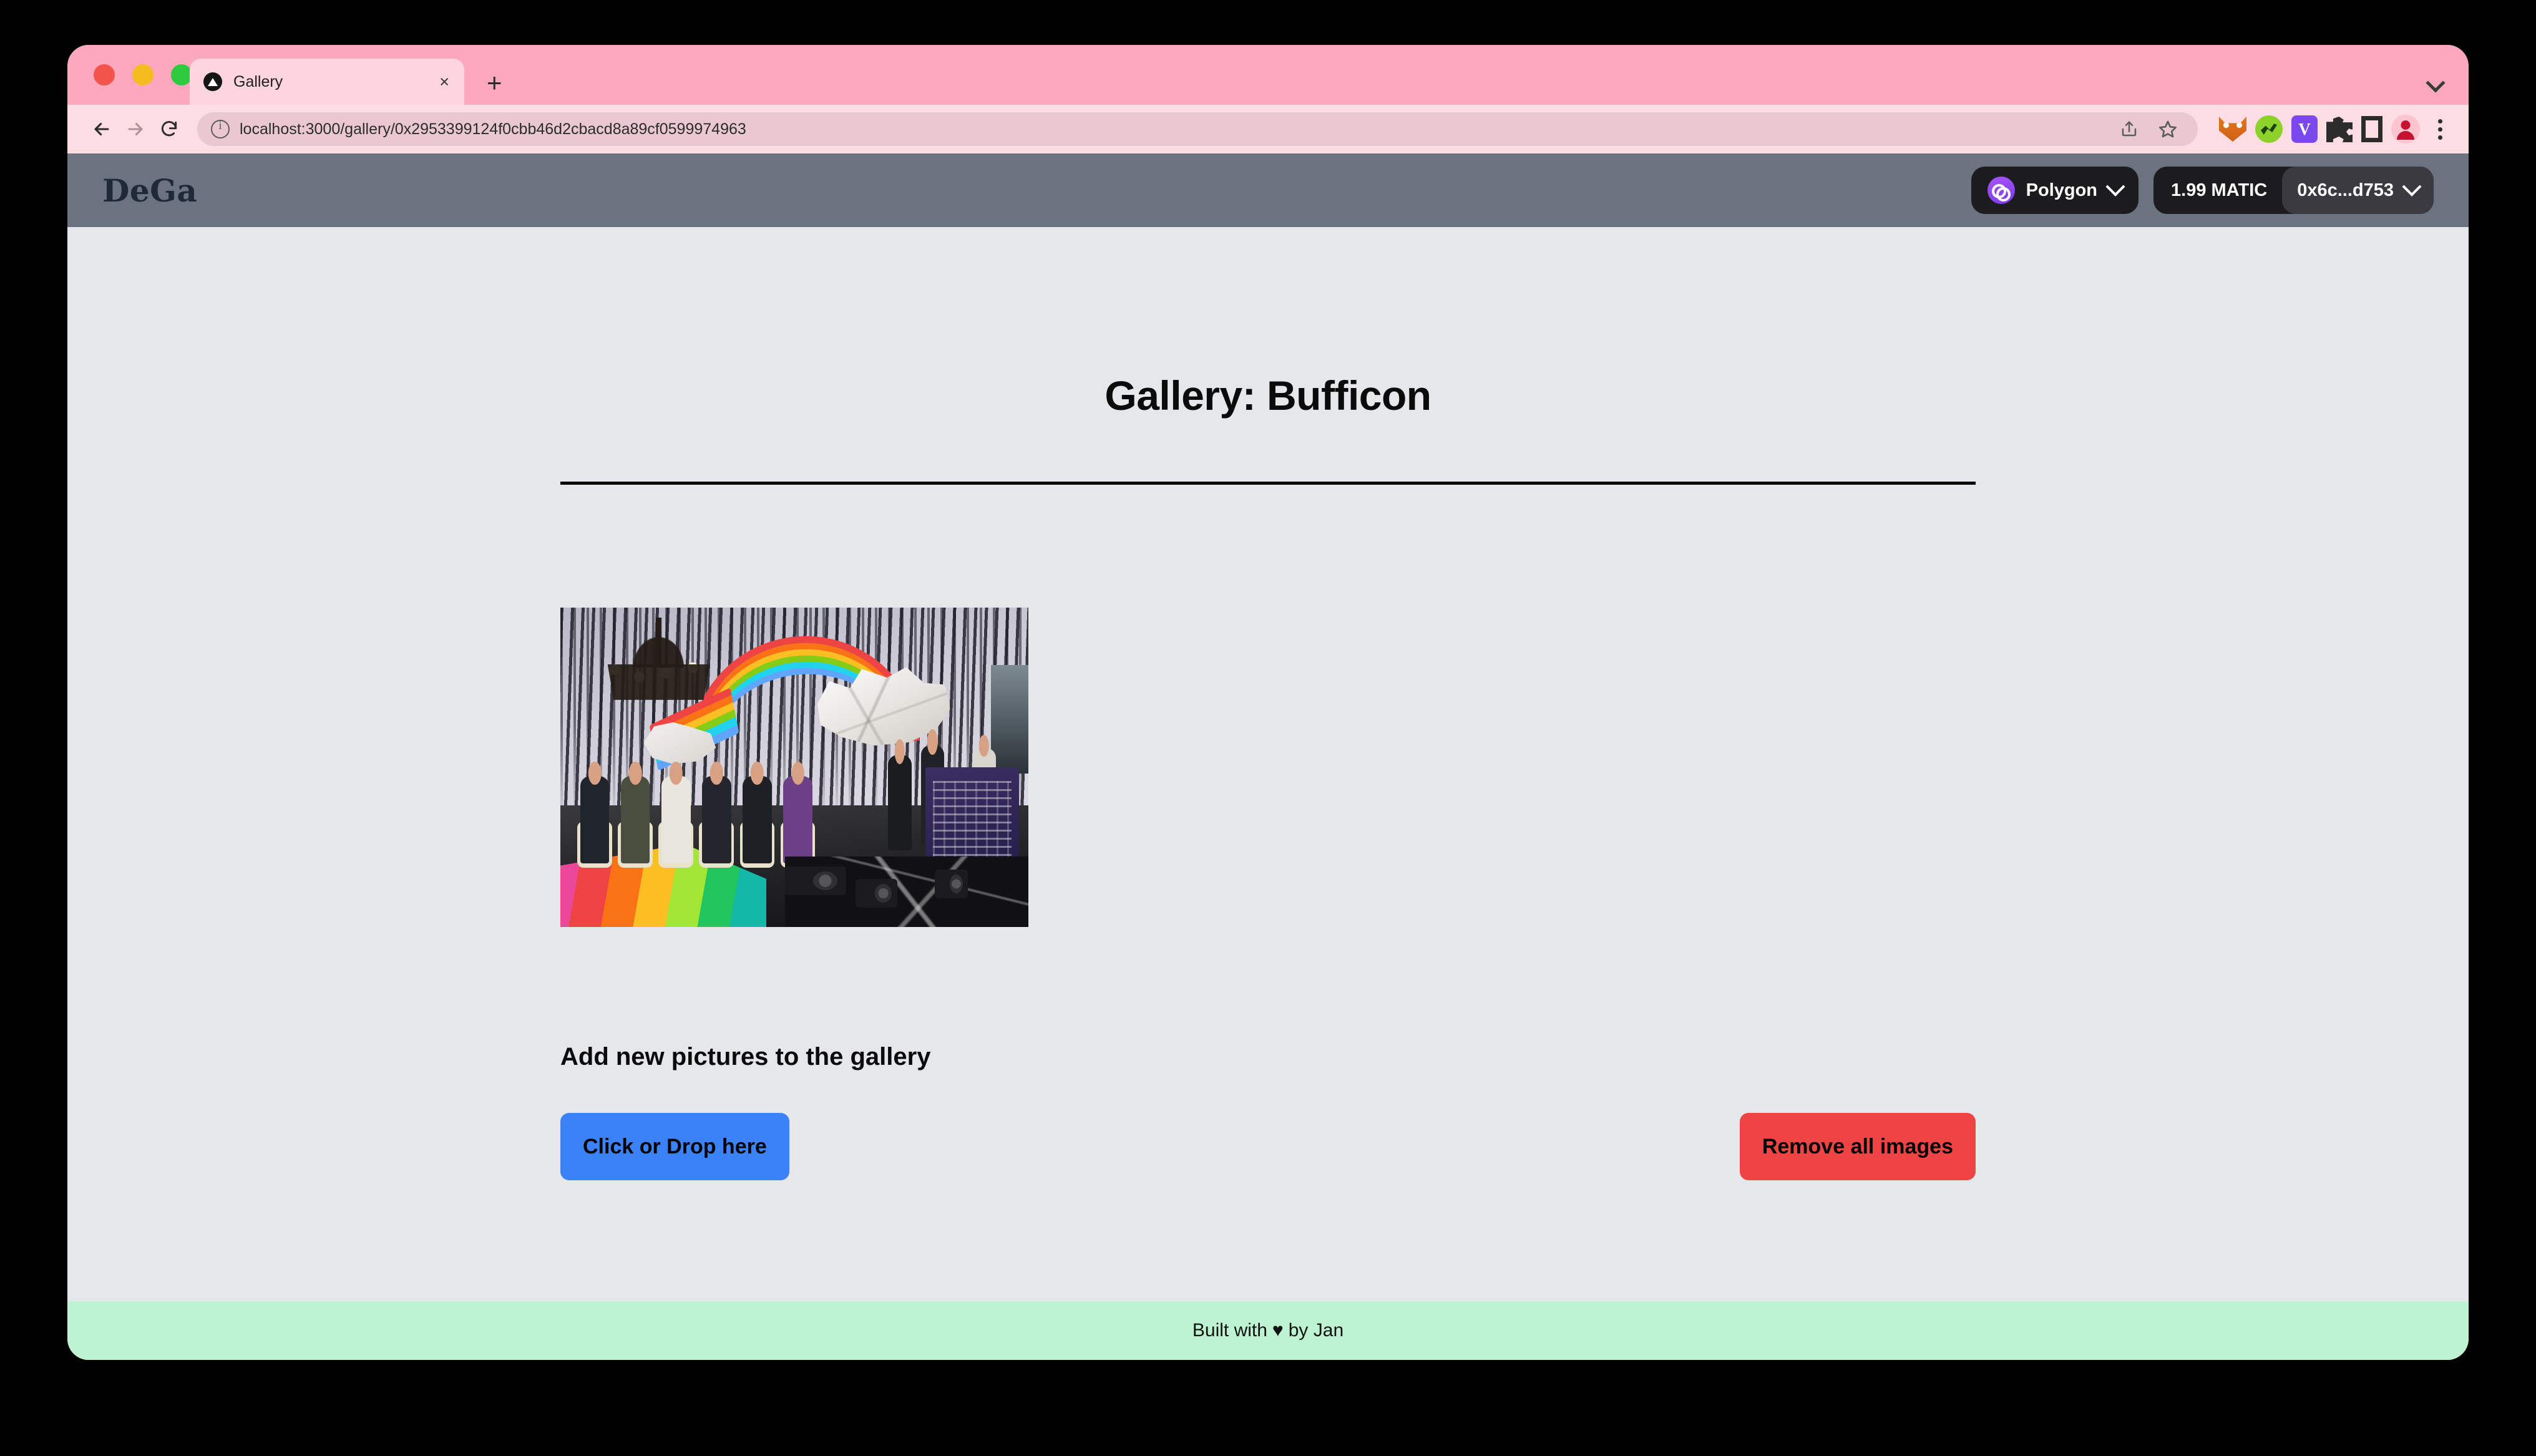 This screenshot has height=1456, width=2536. Describe the element at coordinates (2232, 129) in the screenshot. I see `metamask-icon` at that location.